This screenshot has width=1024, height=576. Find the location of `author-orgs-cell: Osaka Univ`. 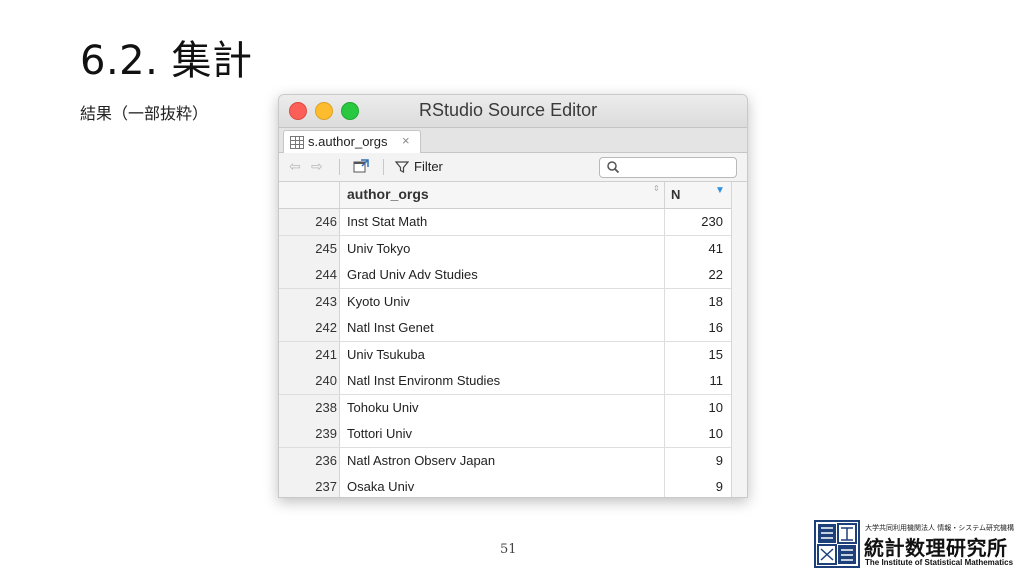

author-orgs-cell: Osaka Univ is located at coordinates (381, 486).